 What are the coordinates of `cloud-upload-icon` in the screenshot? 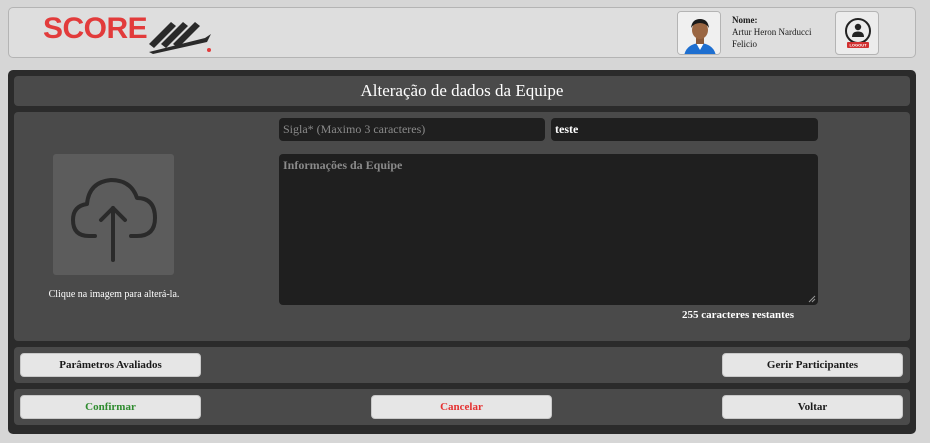 It's located at (114, 220).